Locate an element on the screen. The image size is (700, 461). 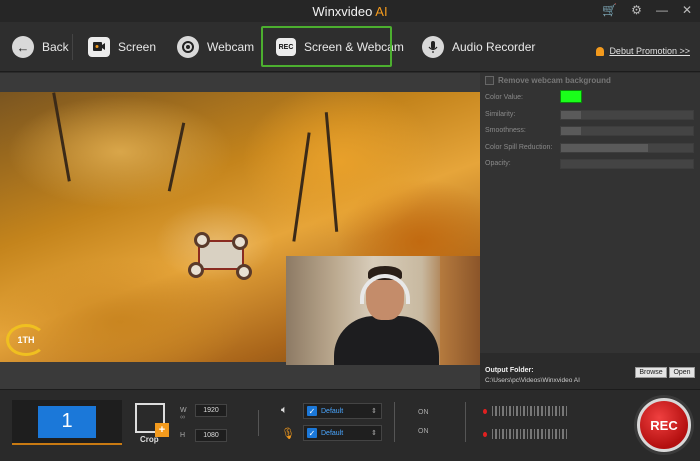
remove-background-checkbox: Remove webcam background is located at coordinates (548, 80).